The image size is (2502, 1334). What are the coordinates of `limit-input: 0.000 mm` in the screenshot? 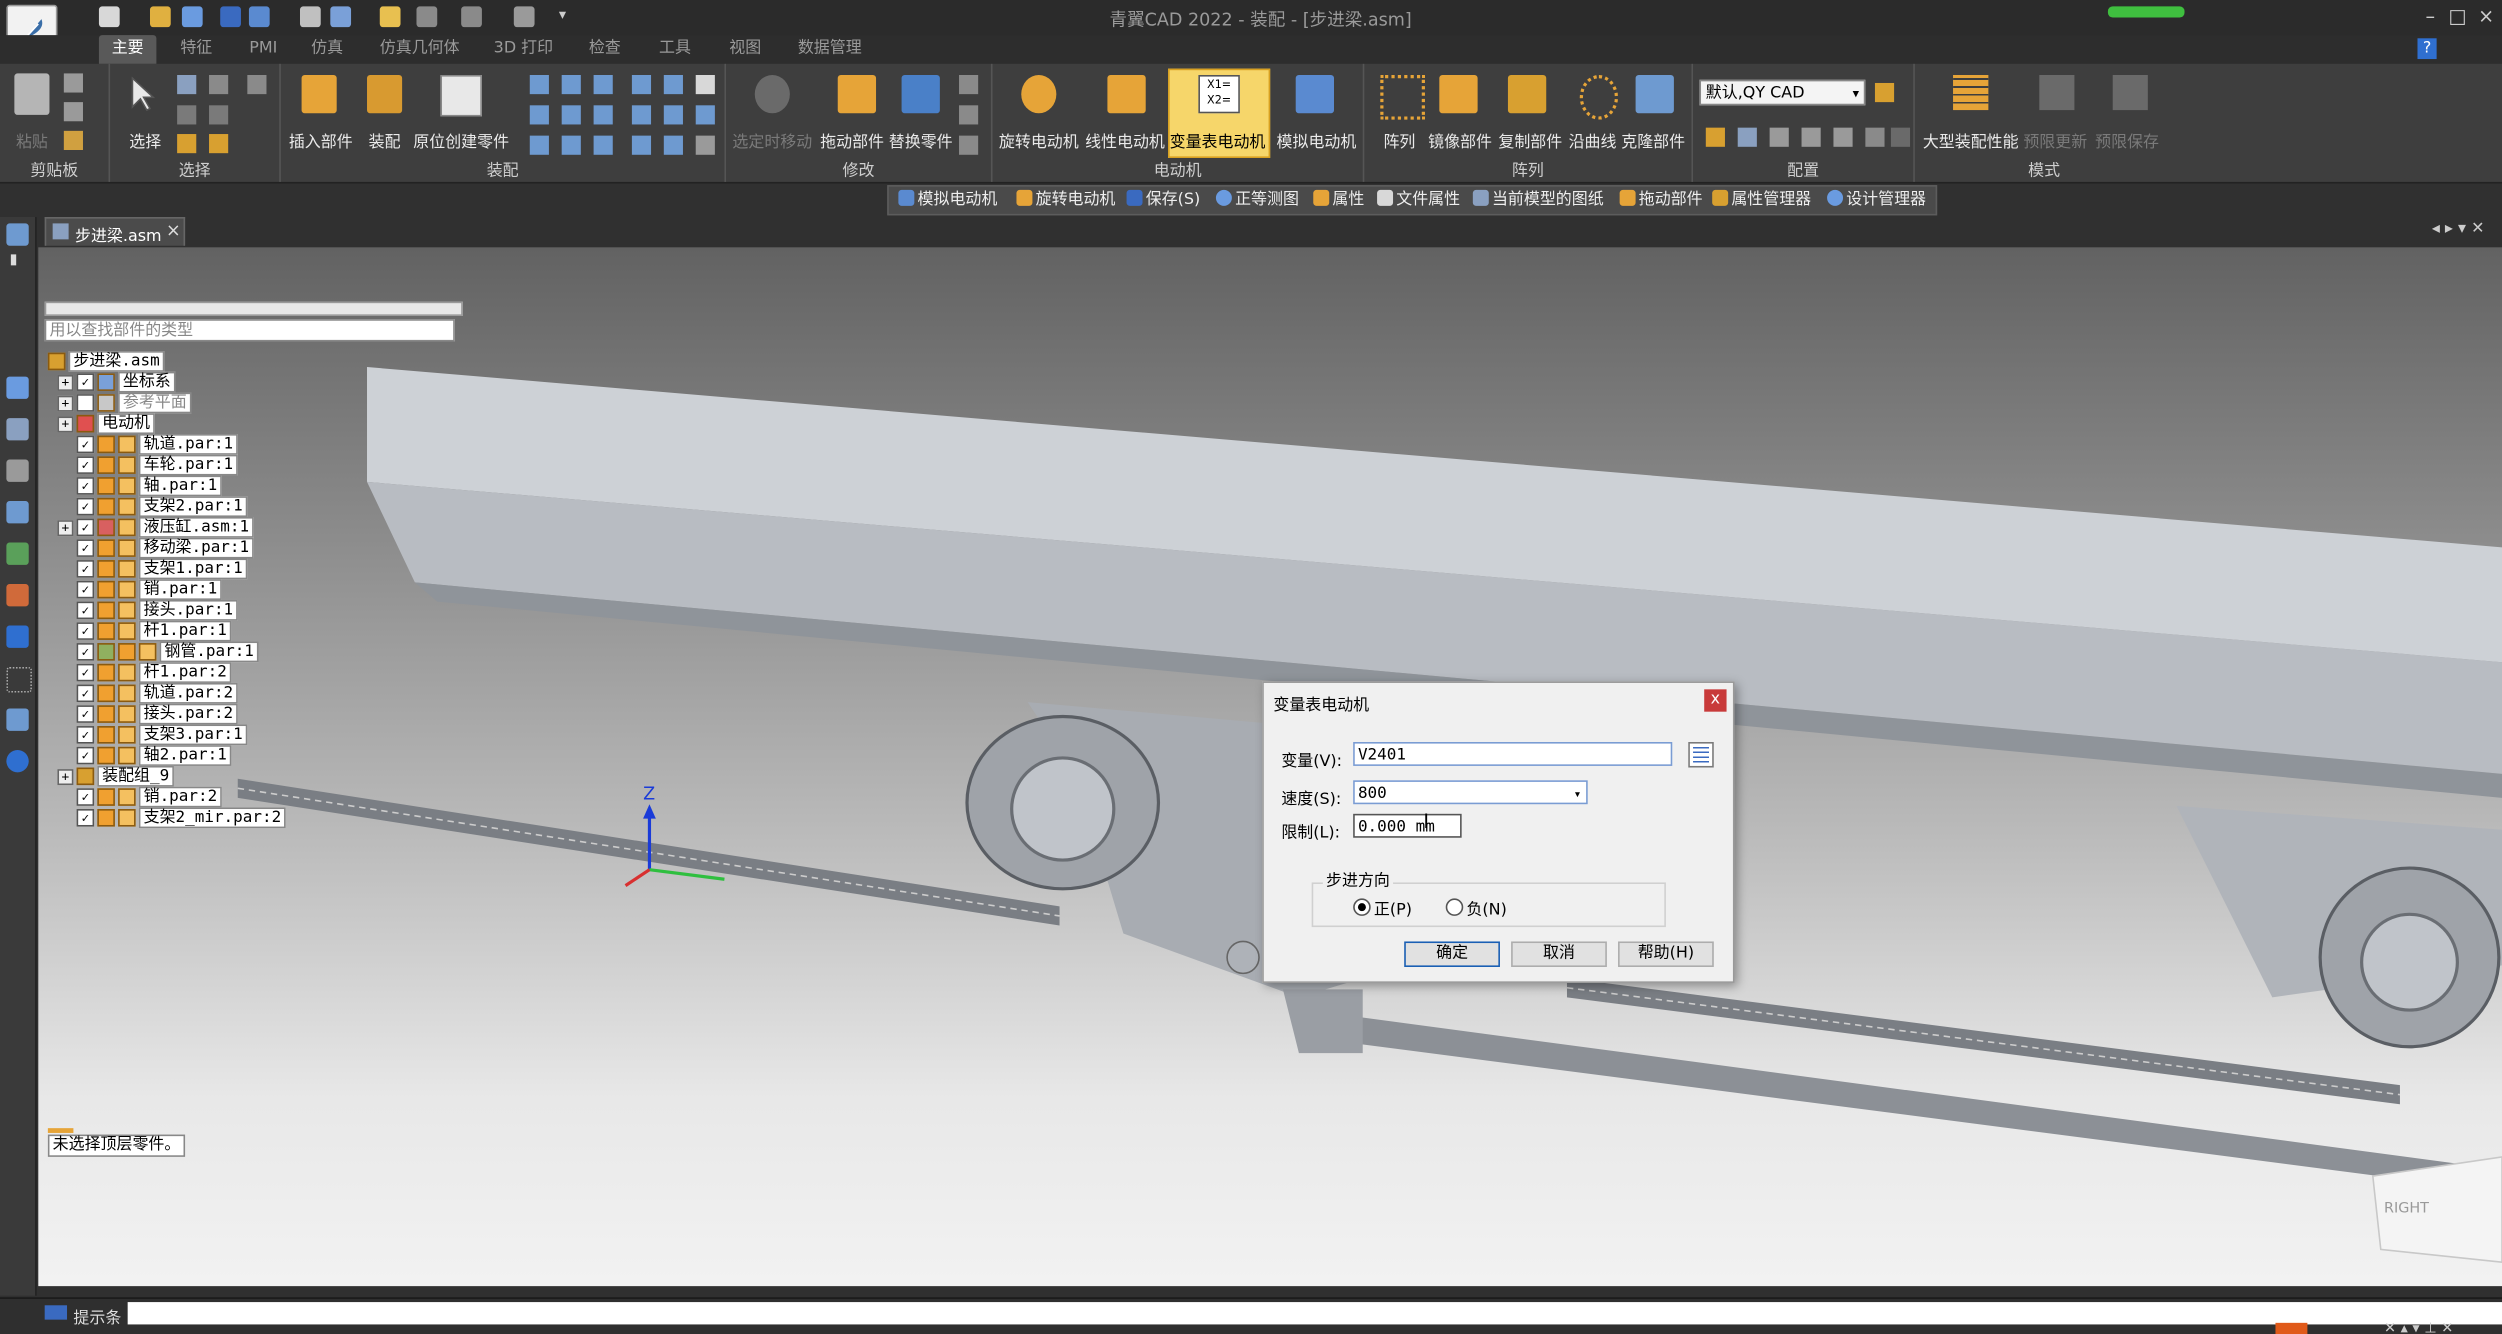 It's located at (1407, 825).